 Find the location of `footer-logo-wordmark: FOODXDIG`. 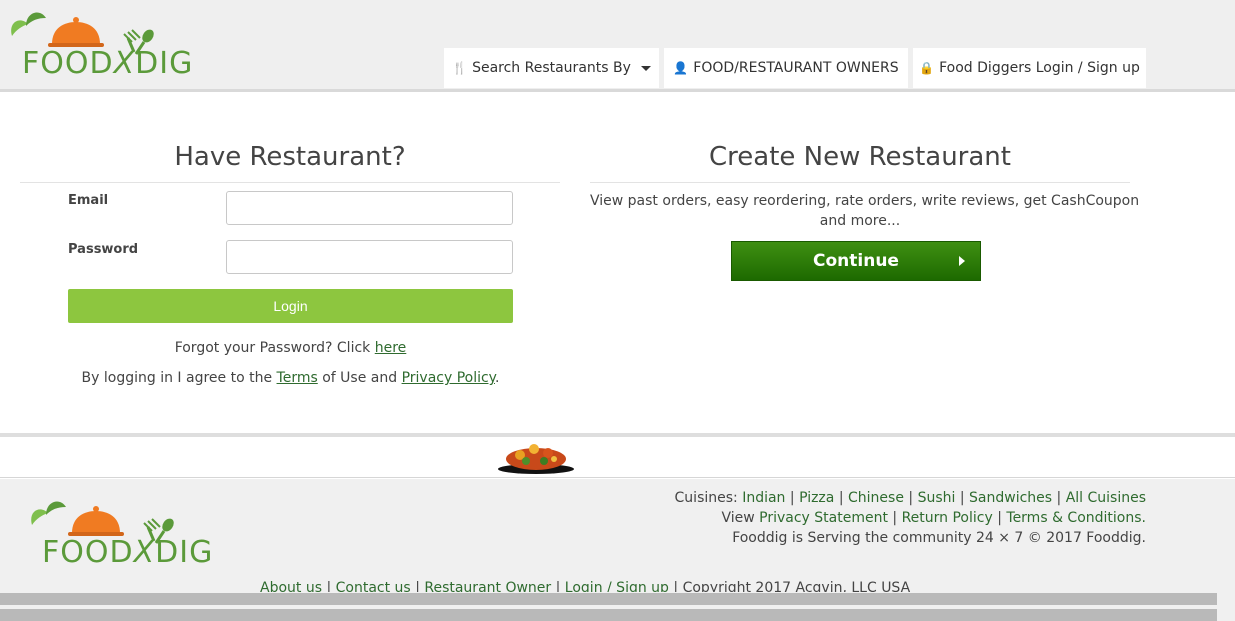

footer-logo-wordmark: FOODXDIG is located at coordinates (127, 552).